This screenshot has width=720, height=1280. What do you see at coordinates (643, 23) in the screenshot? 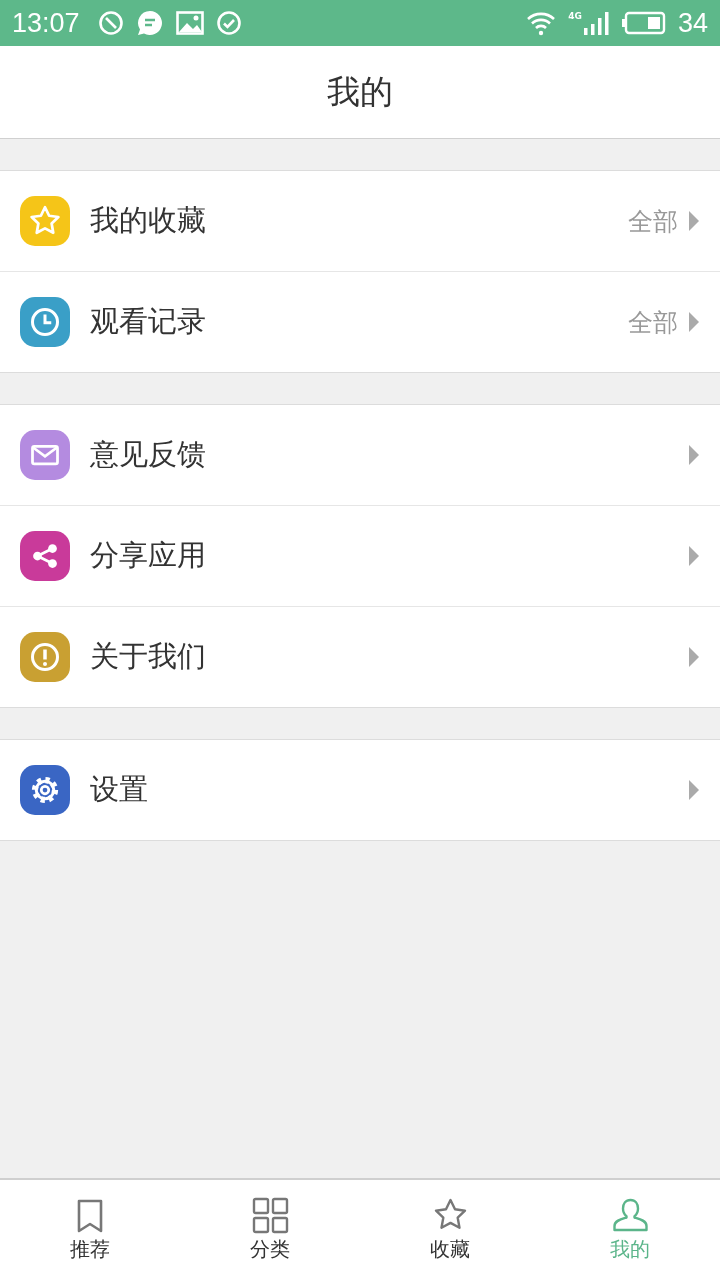
I see `battery-icon` at bounding box center [643, 23].